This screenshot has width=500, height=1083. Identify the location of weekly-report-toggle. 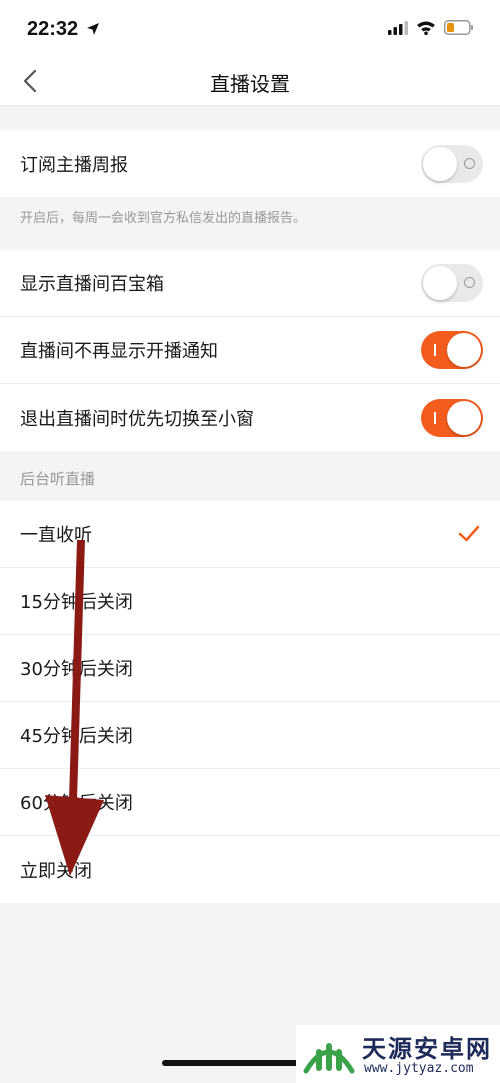
(452, 163).